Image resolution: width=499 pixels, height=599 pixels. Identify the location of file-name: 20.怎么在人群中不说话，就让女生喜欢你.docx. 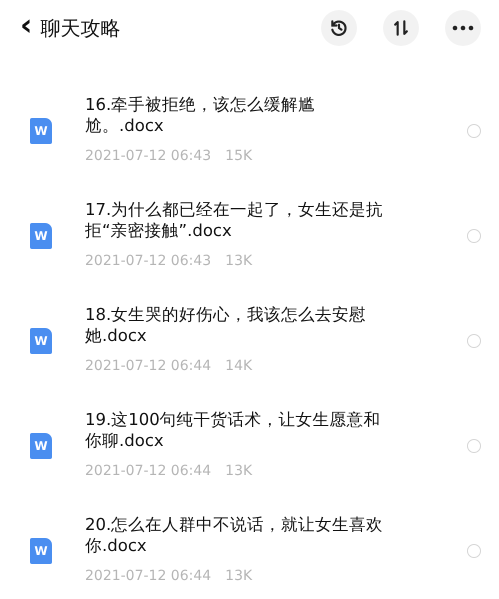
(238, 535).